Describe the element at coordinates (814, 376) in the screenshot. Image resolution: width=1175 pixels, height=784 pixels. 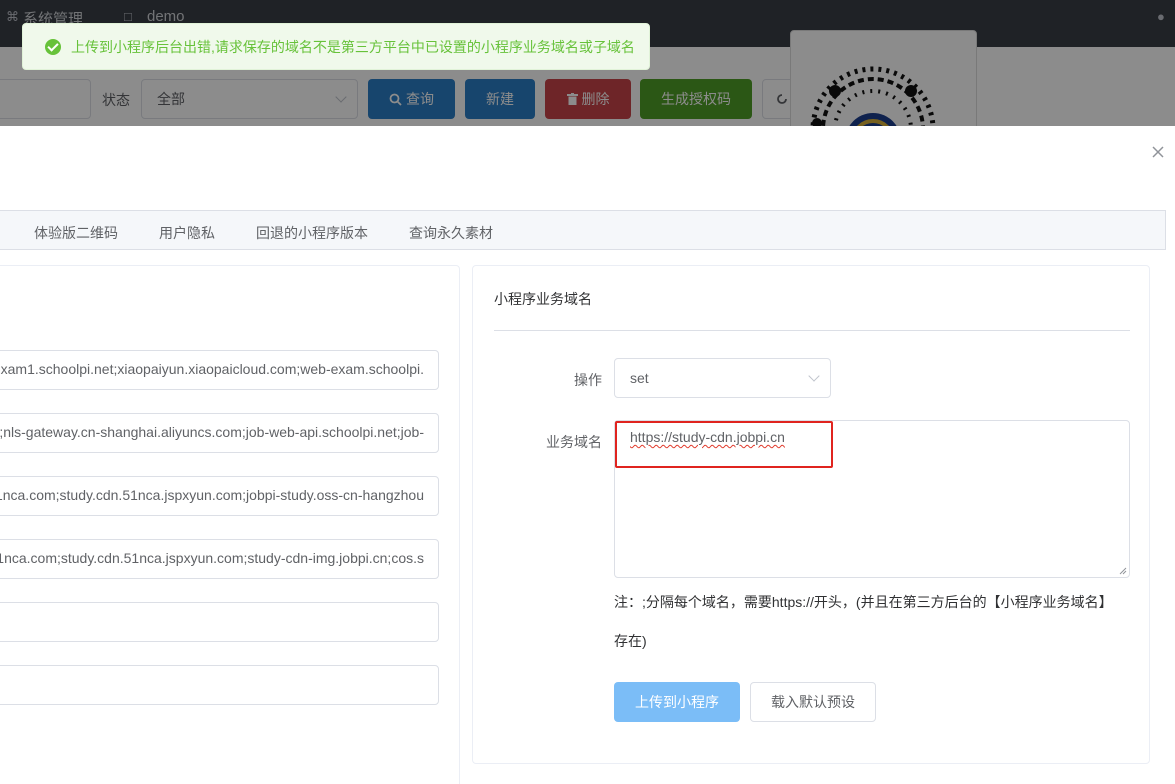
I see `chevron-down-icon` at that location.